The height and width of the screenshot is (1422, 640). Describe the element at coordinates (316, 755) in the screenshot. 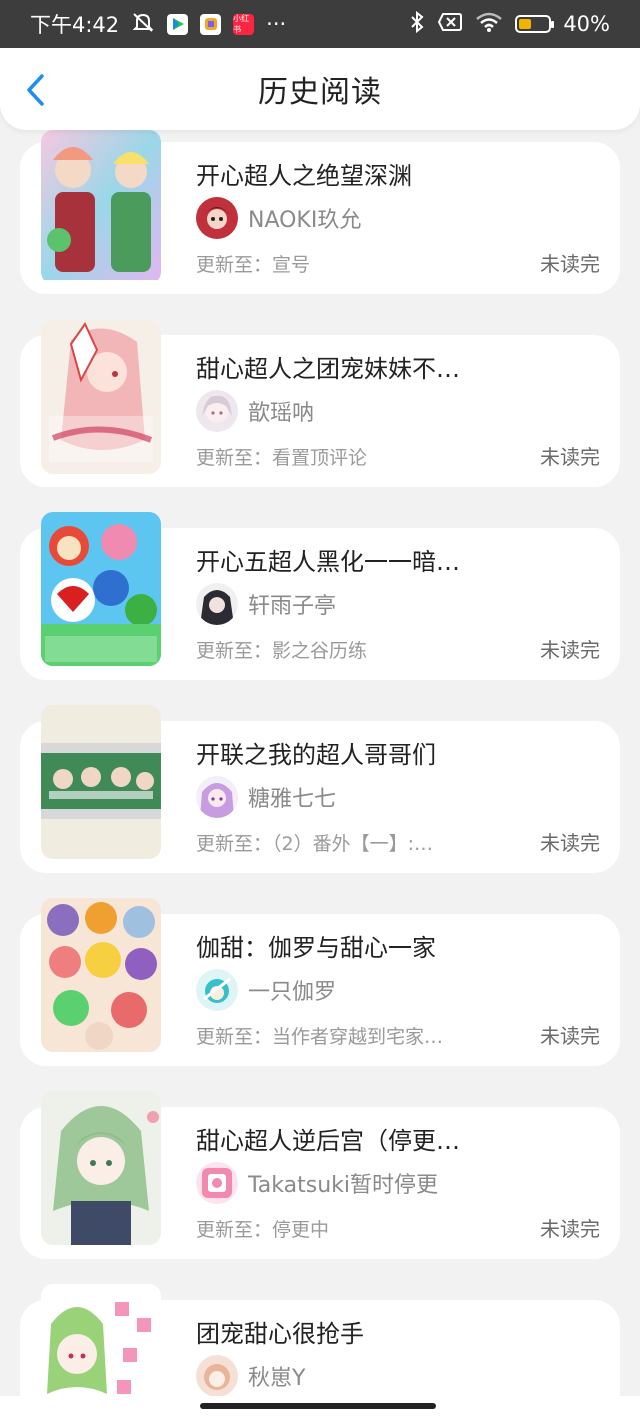

I see `book-title: 开联之我的超人哥哥们` at that location.